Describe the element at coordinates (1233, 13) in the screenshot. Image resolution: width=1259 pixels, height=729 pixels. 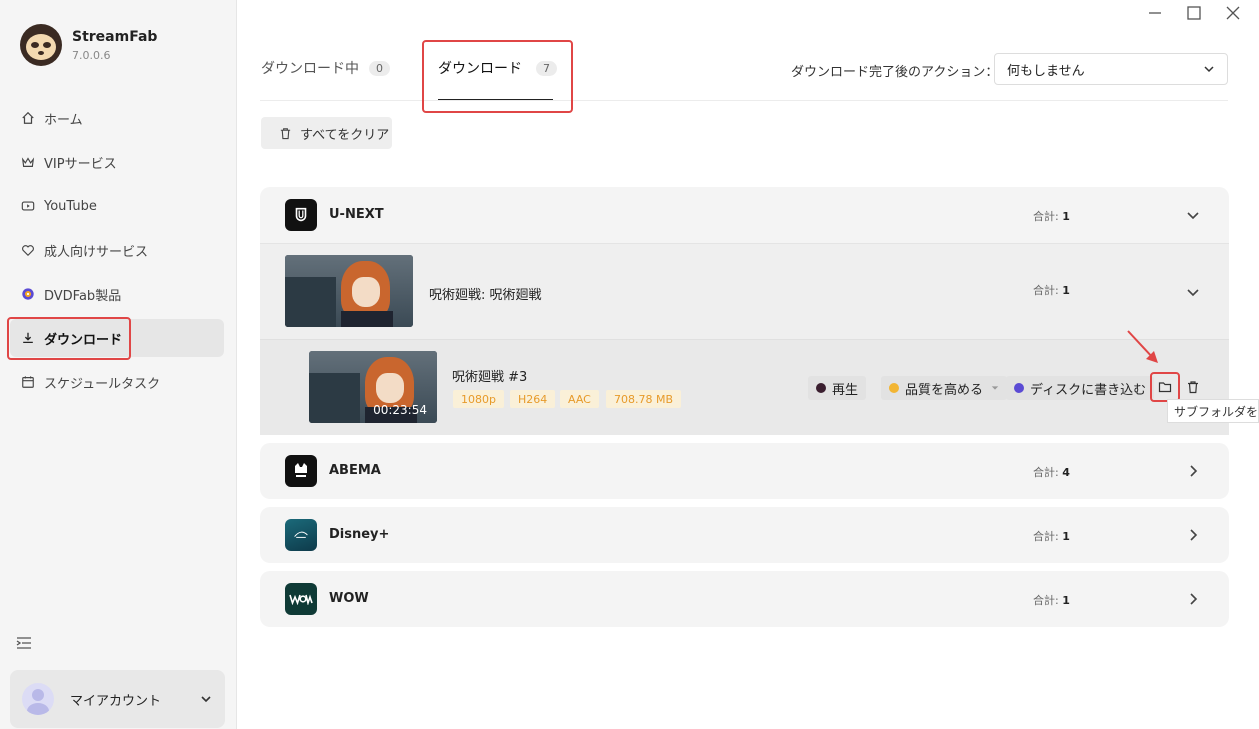
I see `close-button` at that location.